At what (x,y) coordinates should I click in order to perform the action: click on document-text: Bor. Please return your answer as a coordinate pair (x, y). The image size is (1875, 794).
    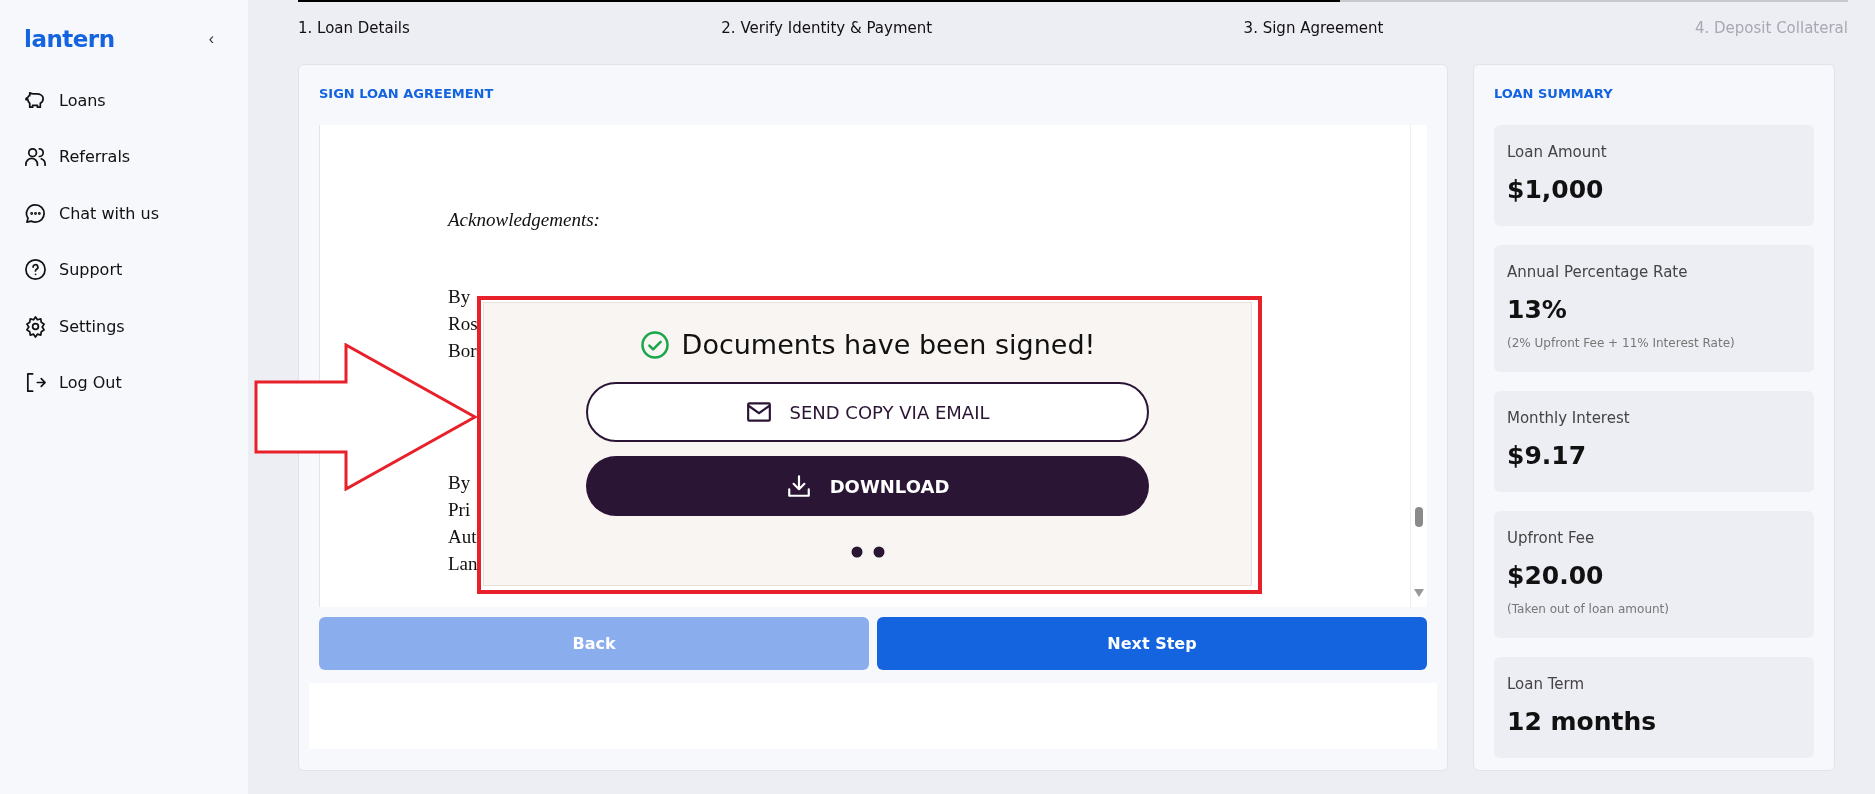
    Looking at the image, I should click on (462, 351).